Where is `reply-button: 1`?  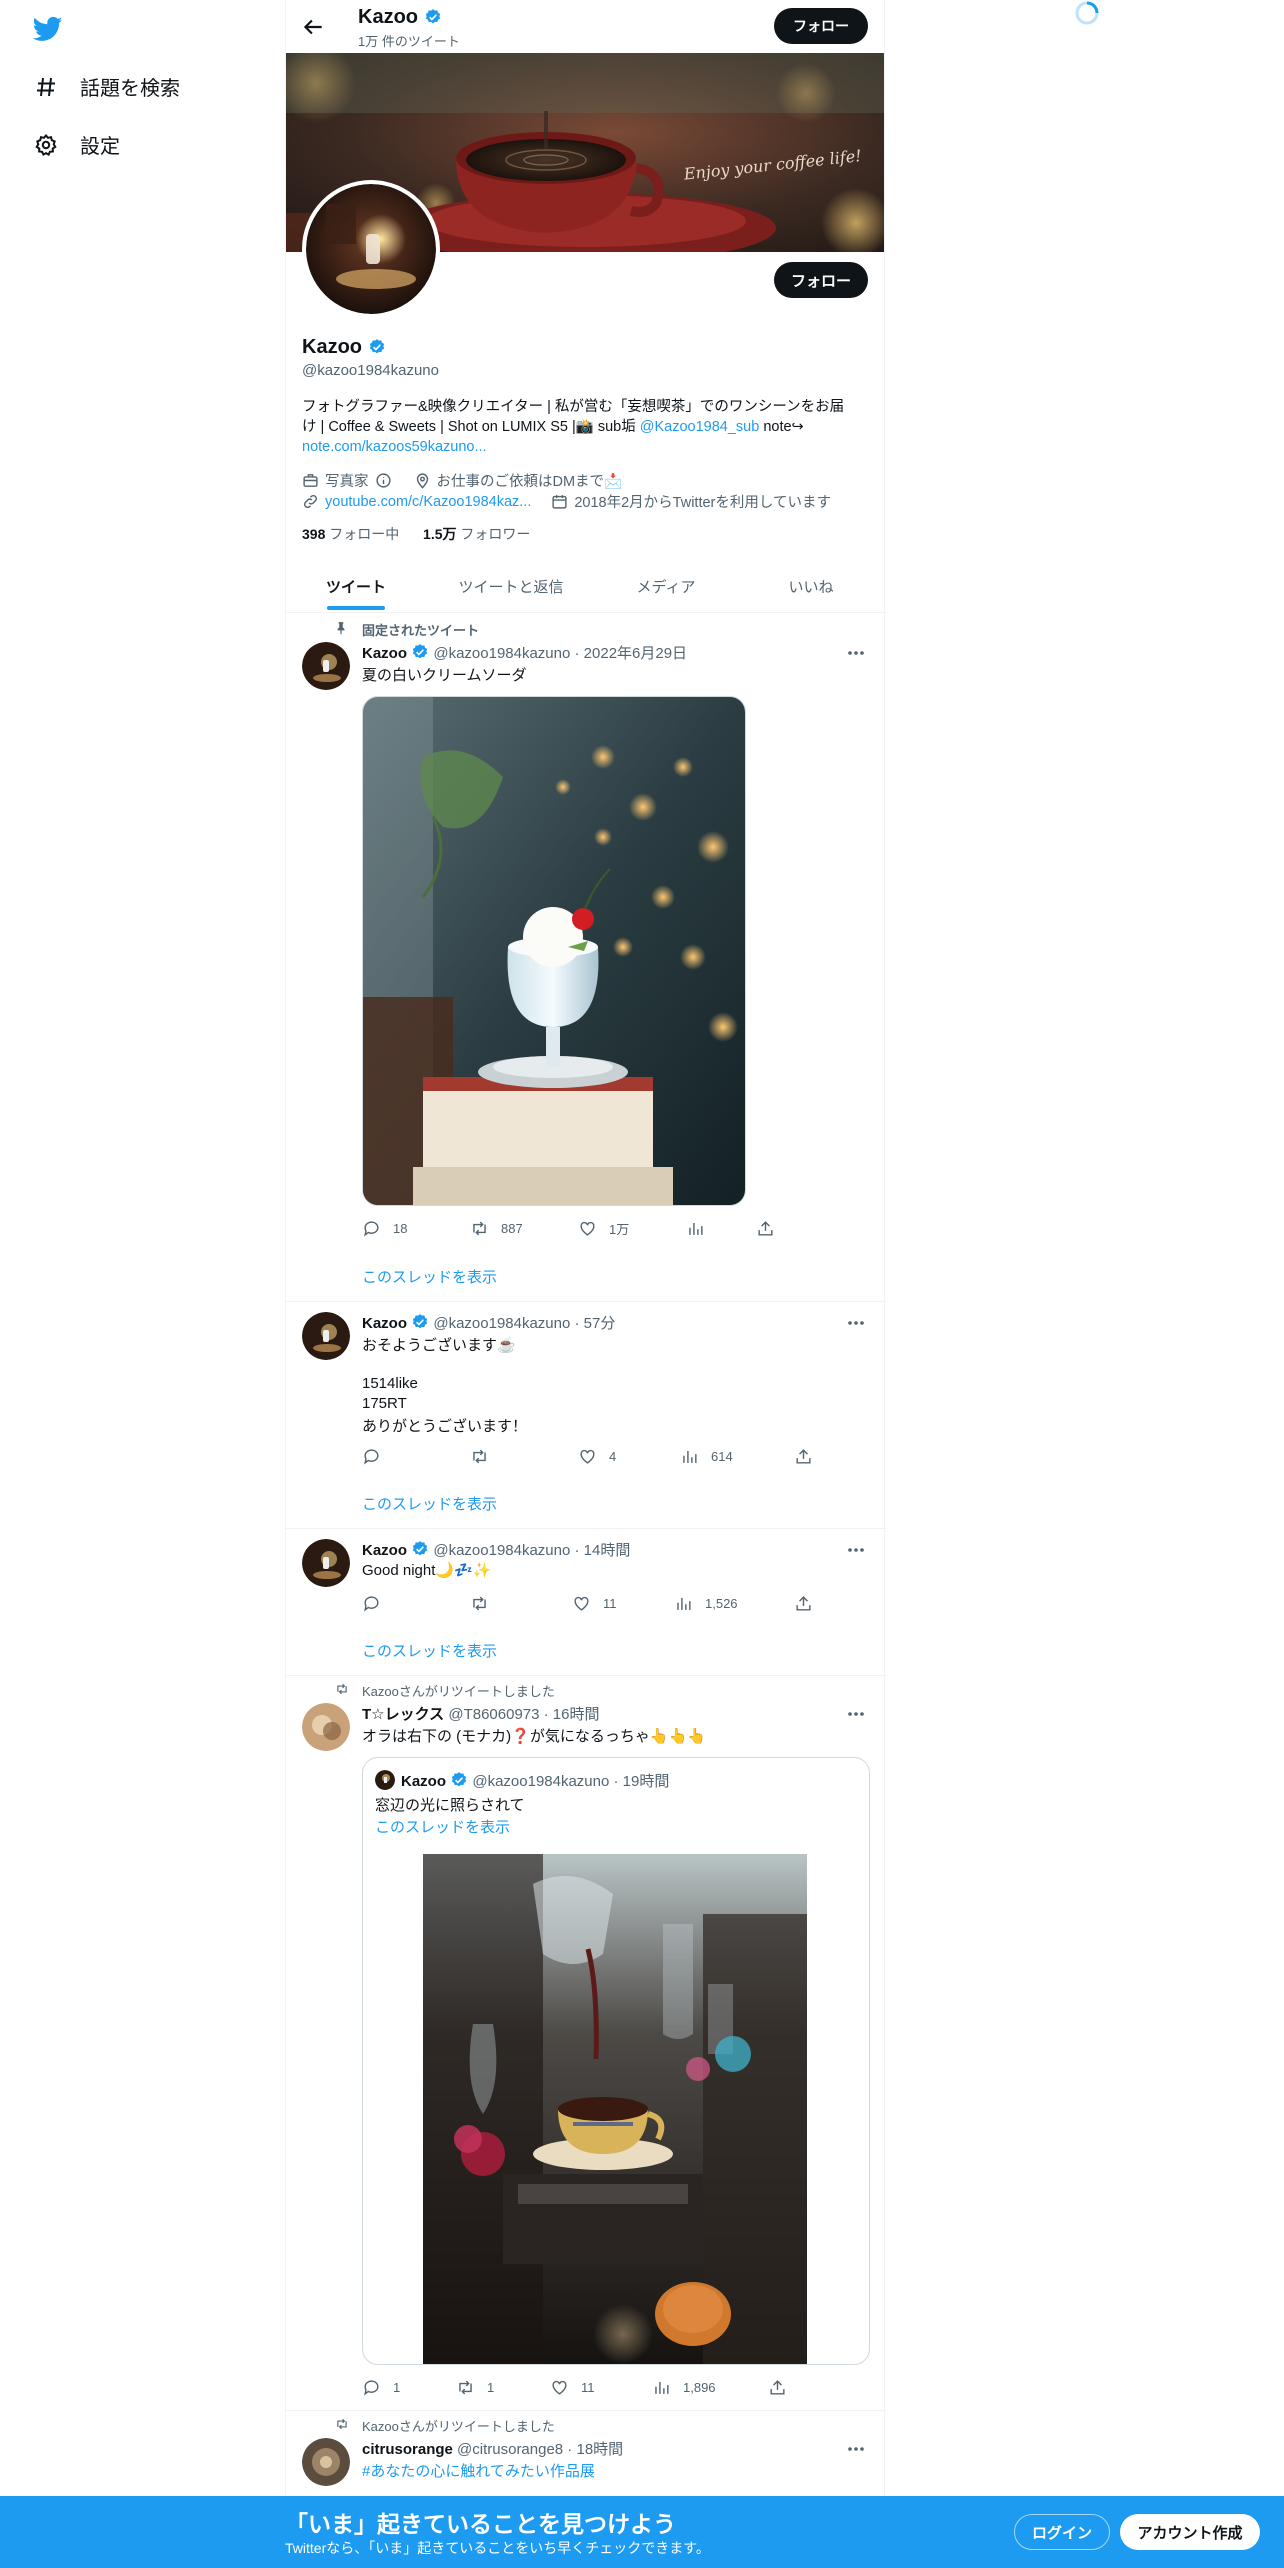
reply-button: 1 is located at coordinates (409, 2387).